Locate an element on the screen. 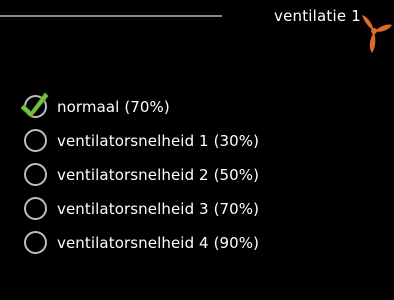  option-fan-speed-1: ventilatorsnelheid 1 (30%) is located at coordinates (201, 141).